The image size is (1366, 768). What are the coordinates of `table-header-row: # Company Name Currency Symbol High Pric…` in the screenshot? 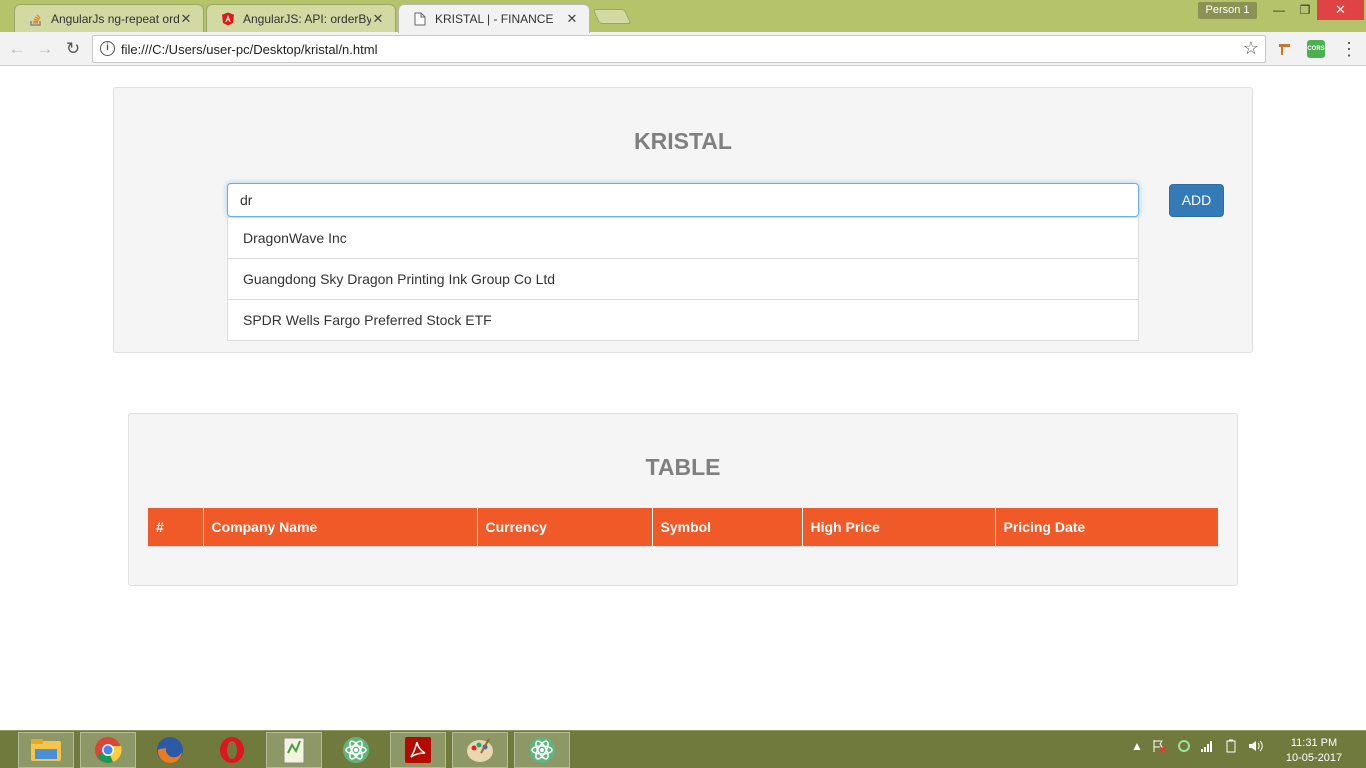 It's located at (683, 527).